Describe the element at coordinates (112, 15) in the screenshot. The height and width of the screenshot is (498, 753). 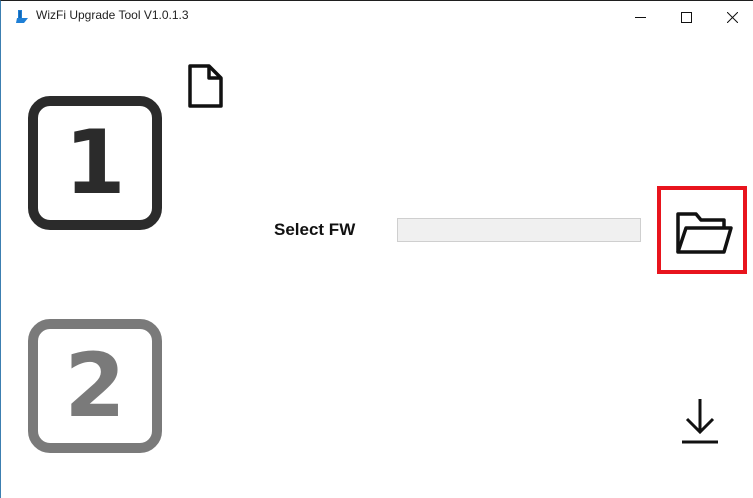
I see `window-title: WizFi Upgrade Tool V1.0.1.3` at that location.